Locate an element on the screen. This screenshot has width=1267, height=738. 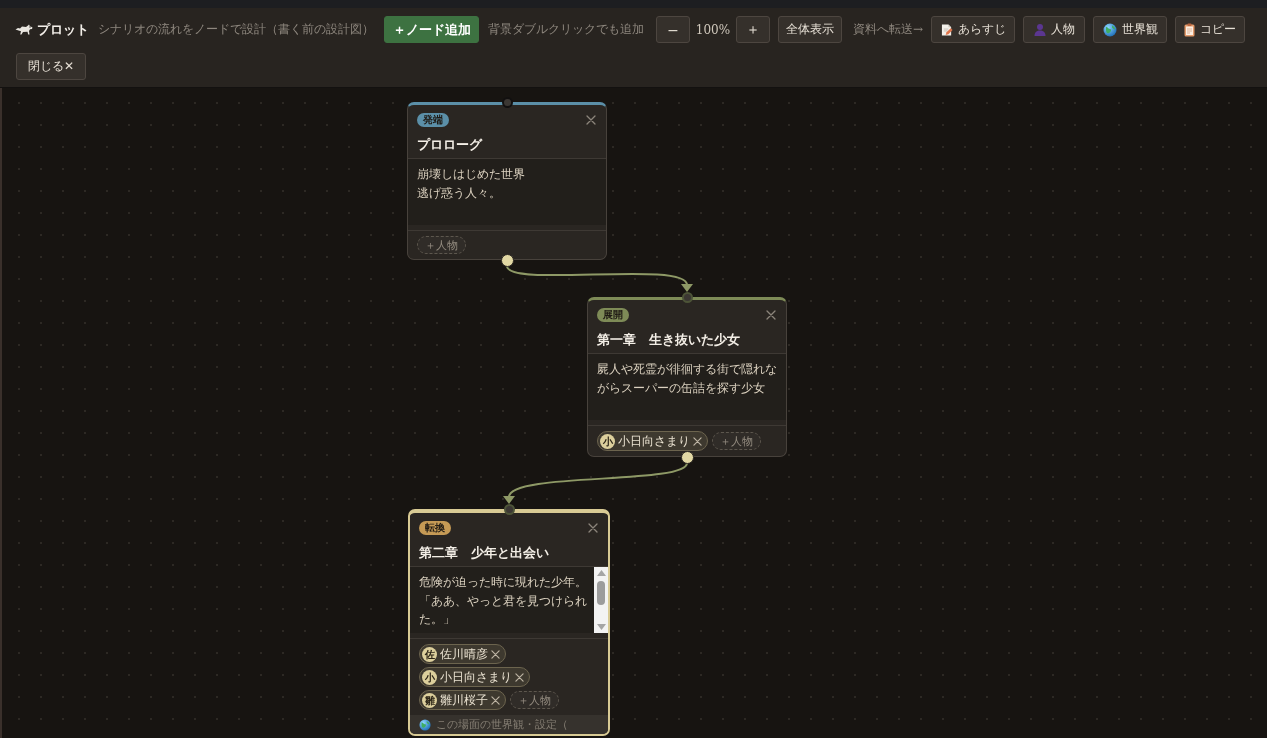
character-initial: 佐 is located at coordinates (429, 654).